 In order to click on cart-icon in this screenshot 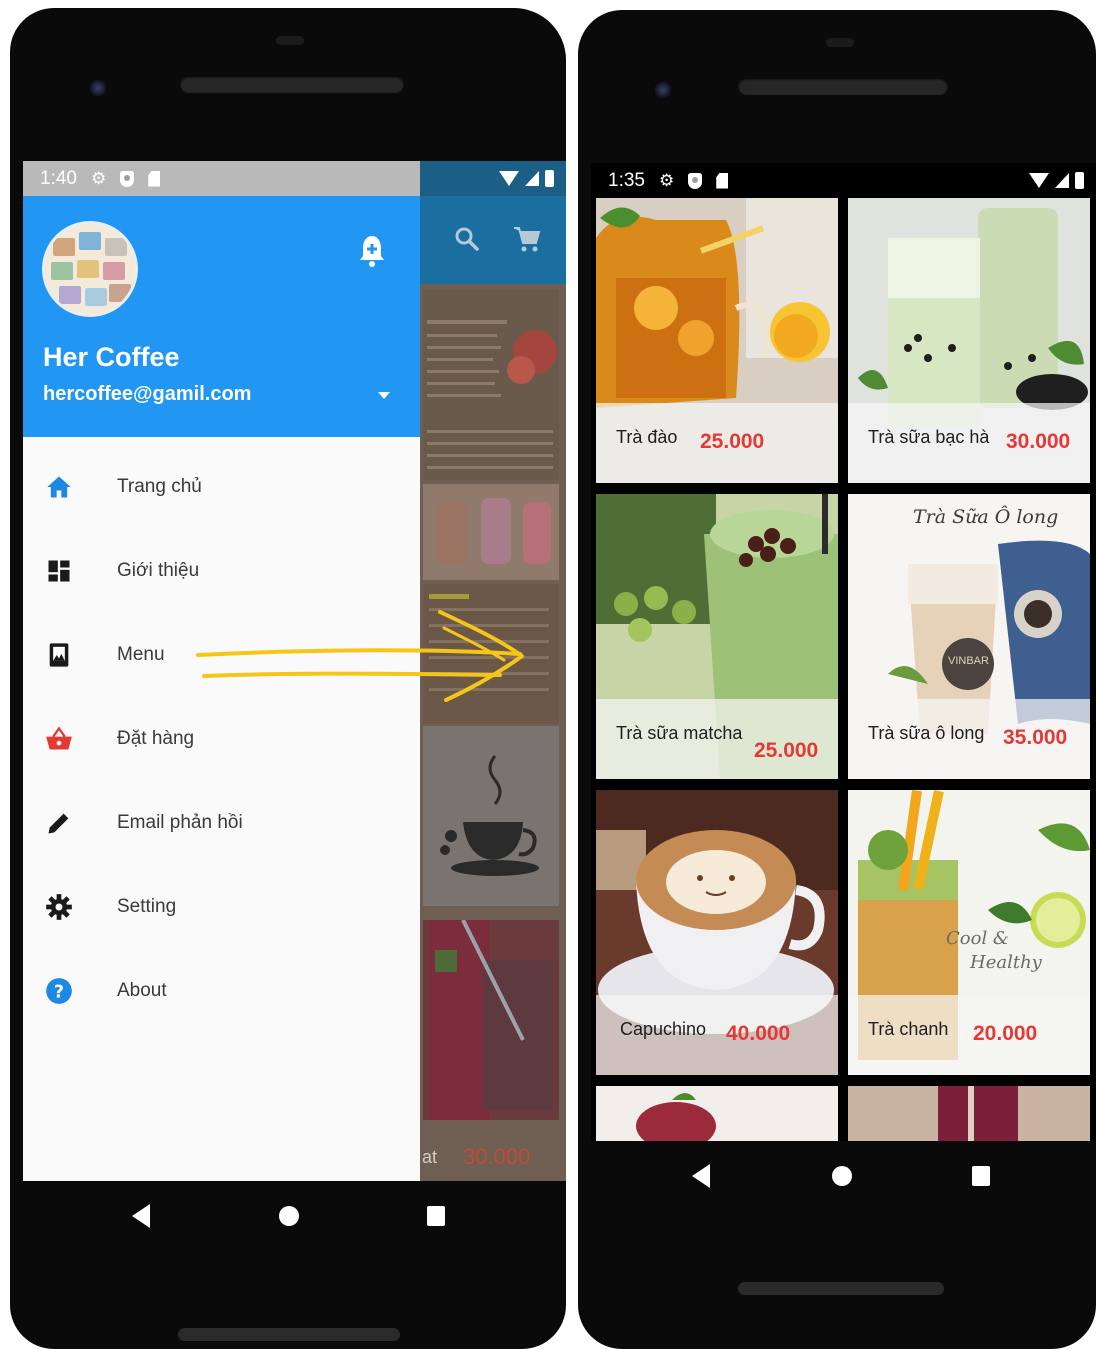, I will do `click(527, 239)`.